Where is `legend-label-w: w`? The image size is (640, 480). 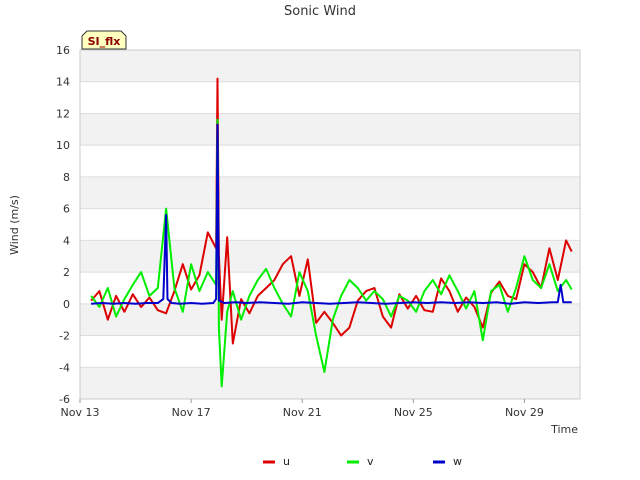
legend-label-w: w is located at coordinates (457, 461).